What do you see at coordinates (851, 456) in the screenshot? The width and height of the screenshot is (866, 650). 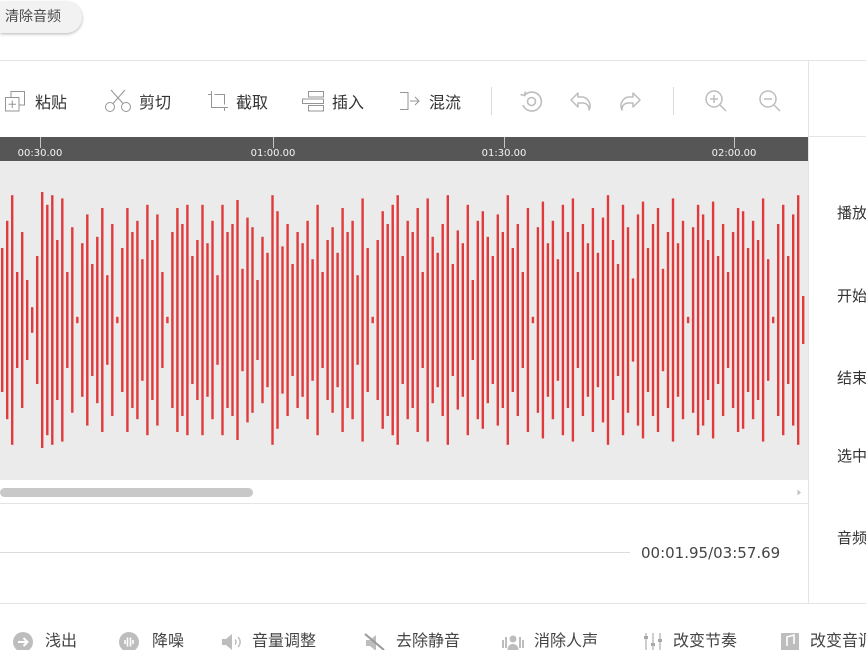 I see `side-label-selected: 选中` at bounding box center [851, 456].